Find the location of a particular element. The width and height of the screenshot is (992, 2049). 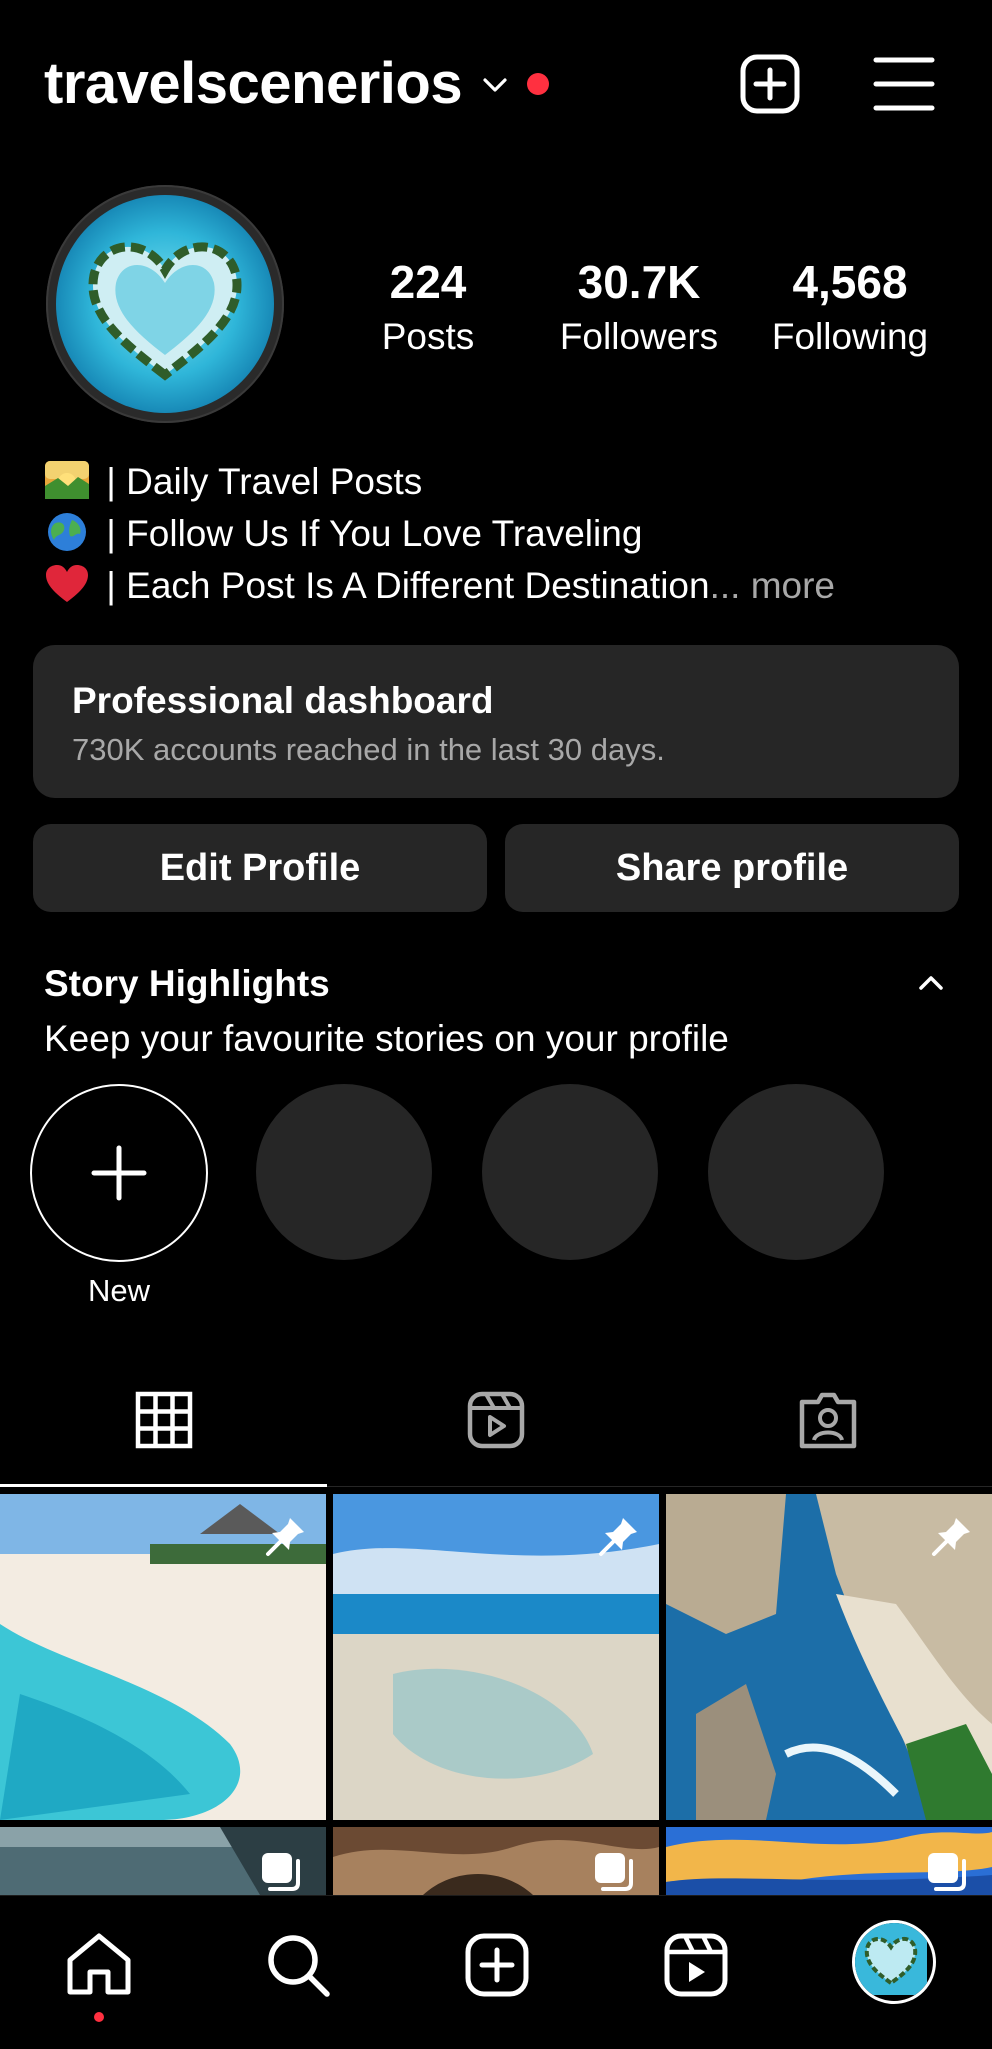

posts-label: Posts is located at coordinates (428, 336).